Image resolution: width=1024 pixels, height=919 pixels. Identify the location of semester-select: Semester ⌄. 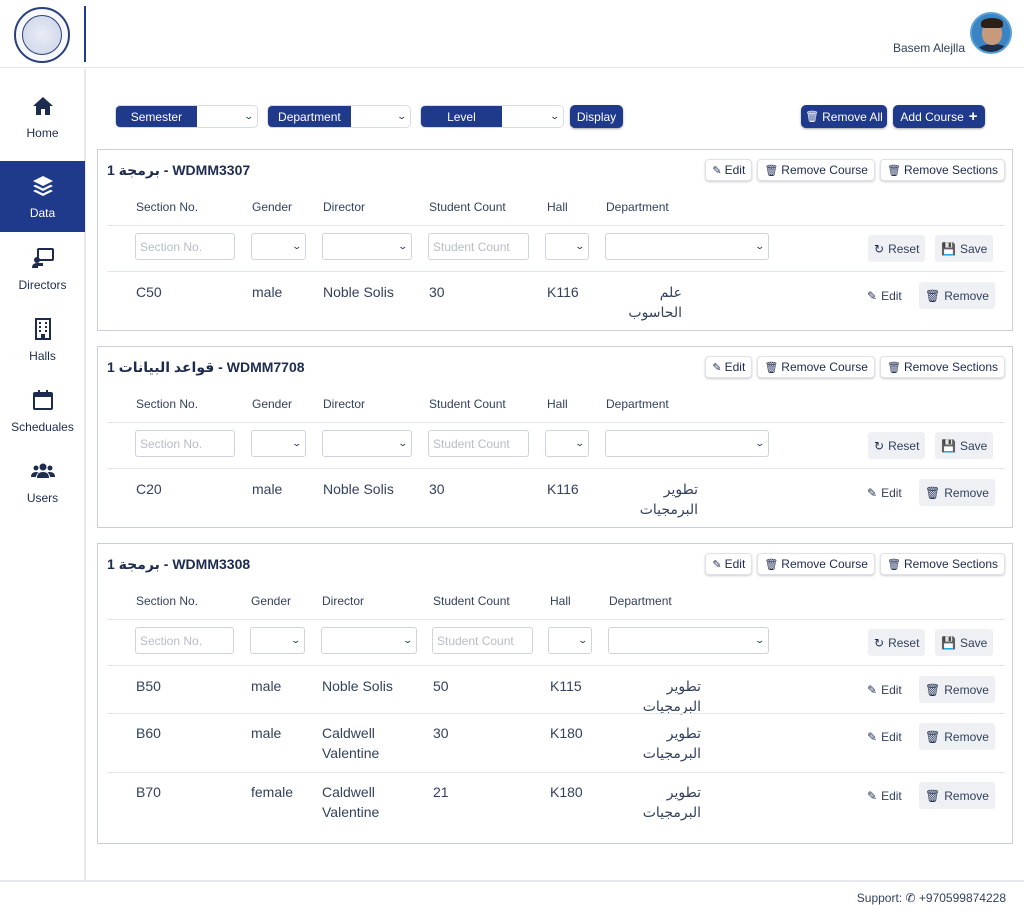
(186, 116).